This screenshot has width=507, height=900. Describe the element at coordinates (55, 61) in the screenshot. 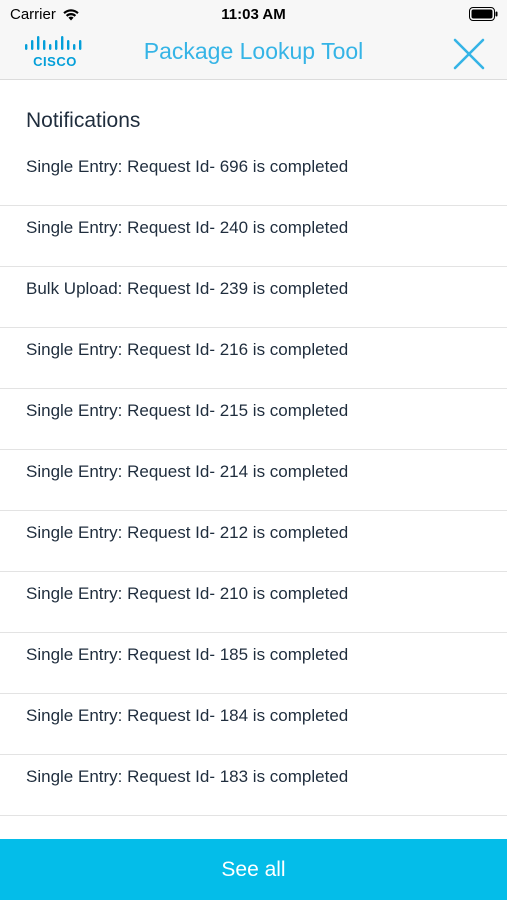

I see `logo-wordmark: CISCO` at that location.